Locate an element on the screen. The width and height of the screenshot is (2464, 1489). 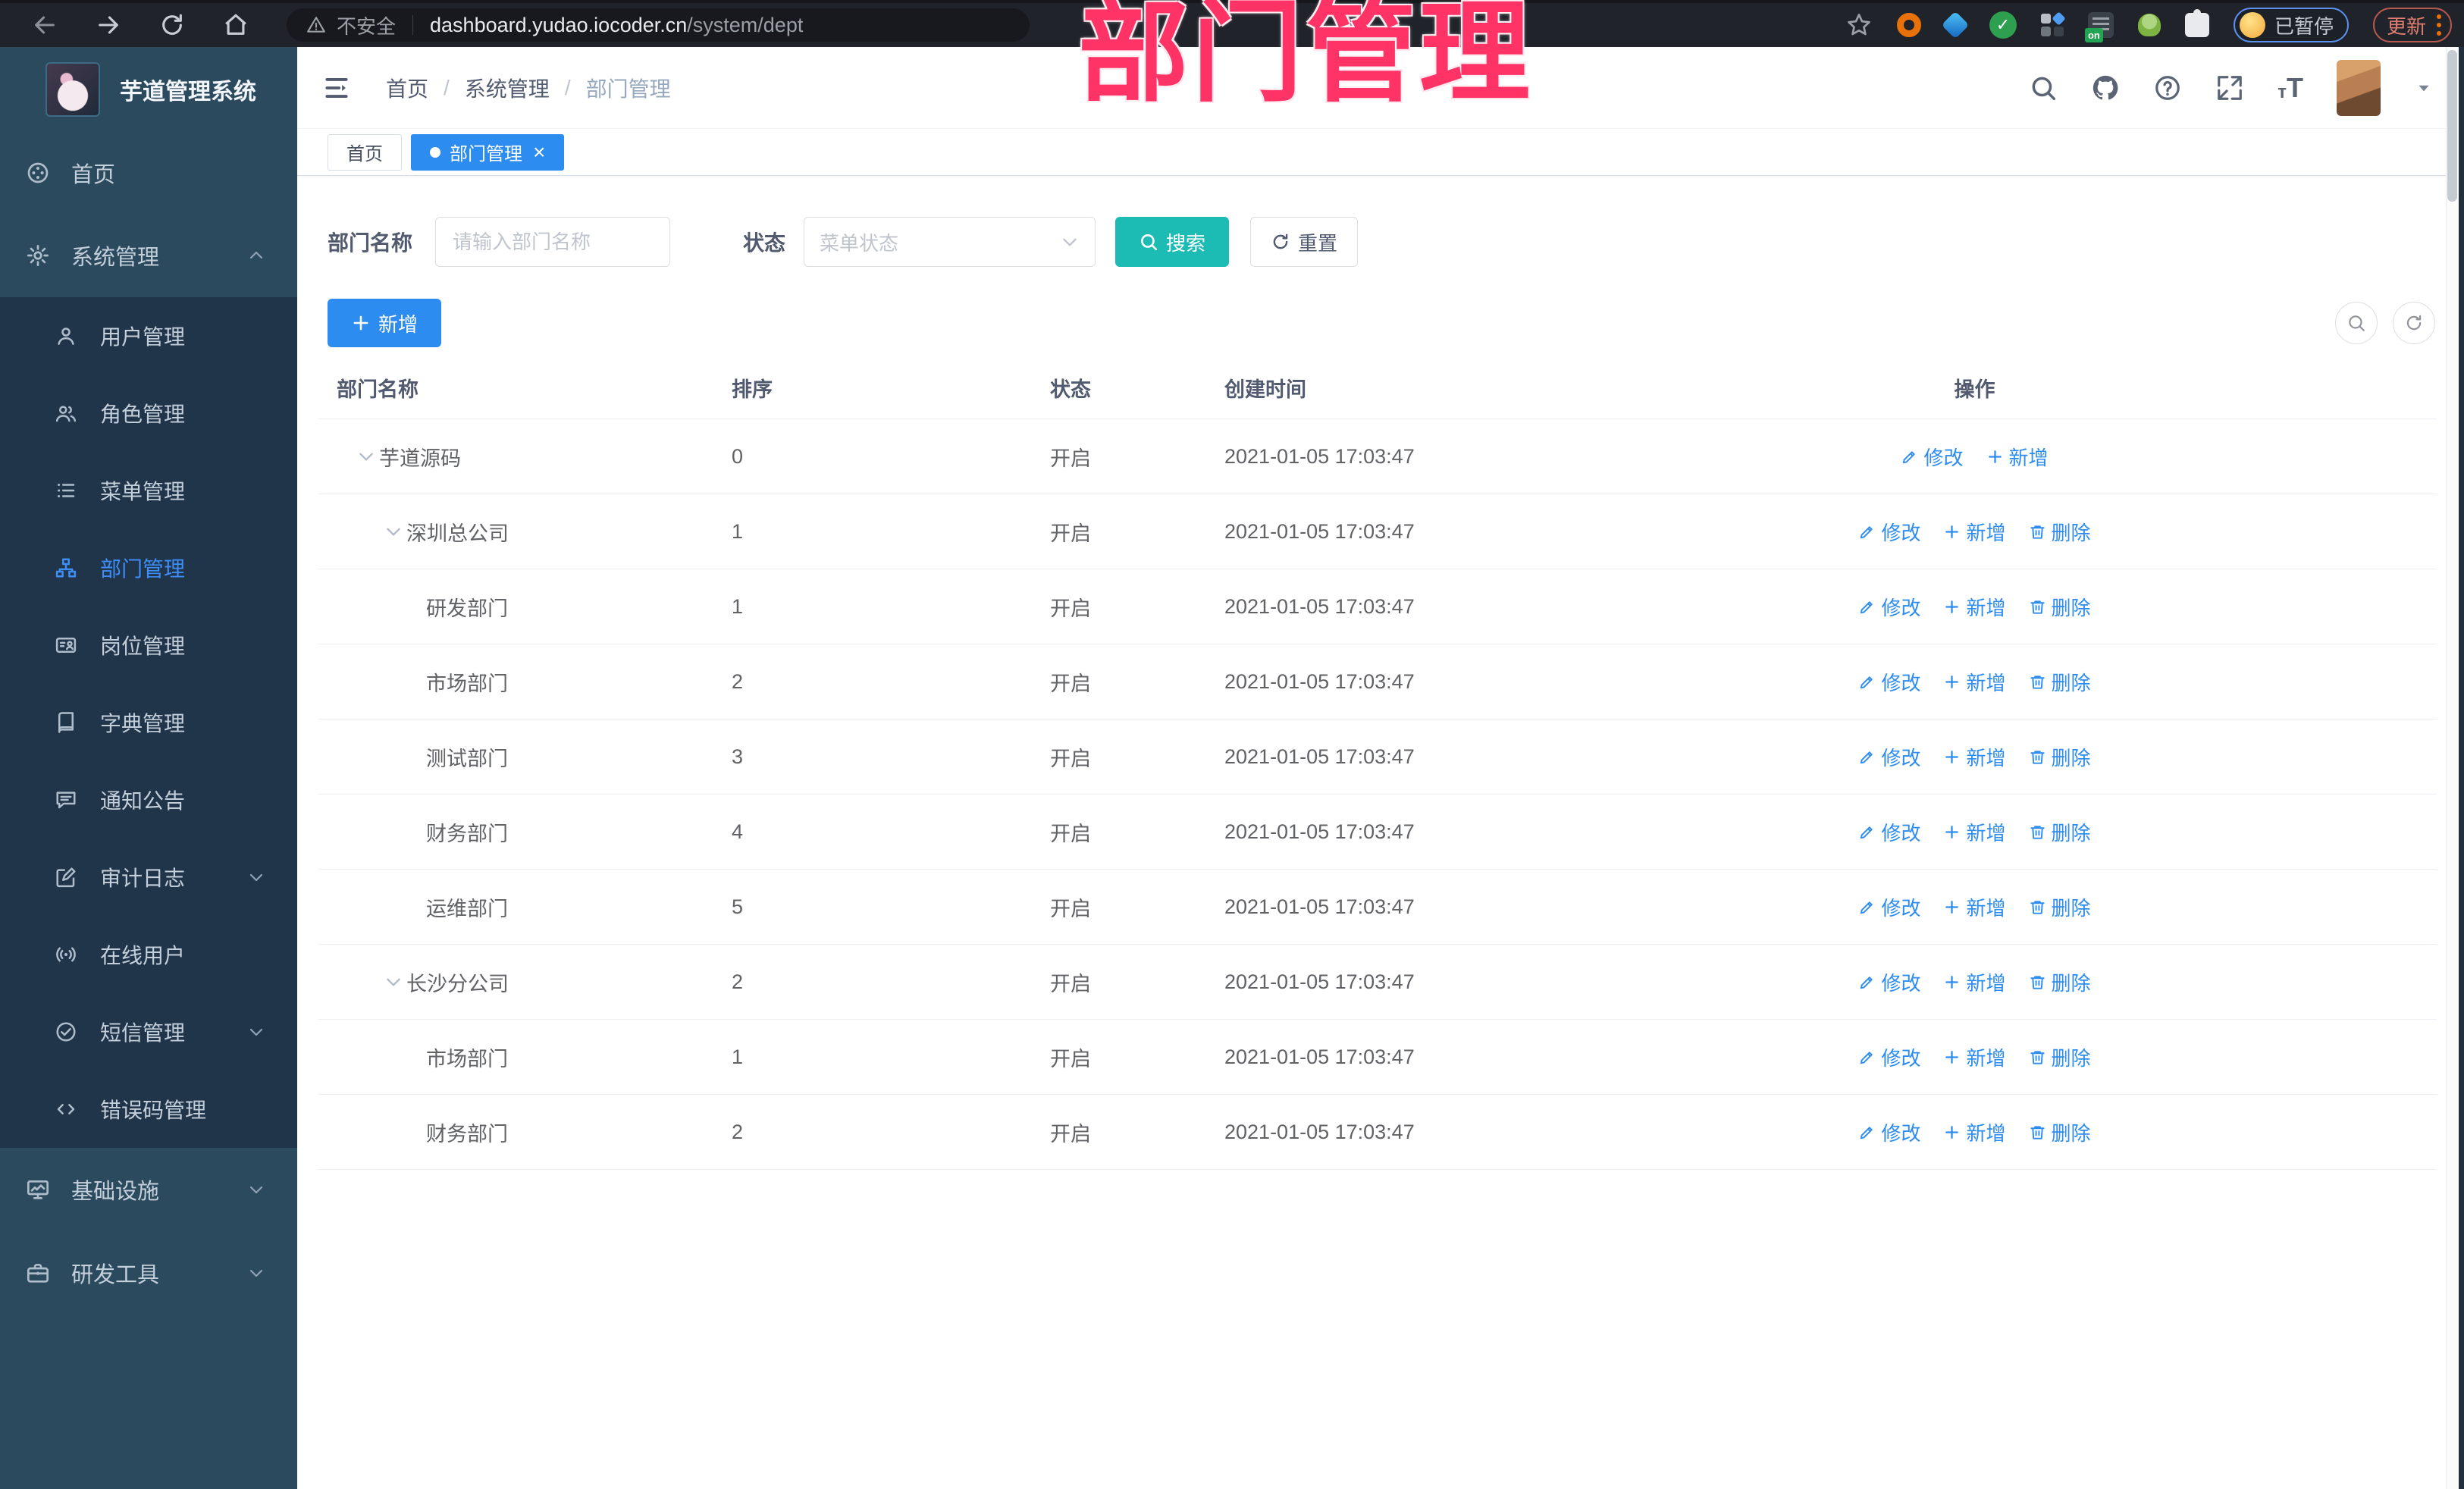
add-button: 新增 is located at coordinates (385, 323).